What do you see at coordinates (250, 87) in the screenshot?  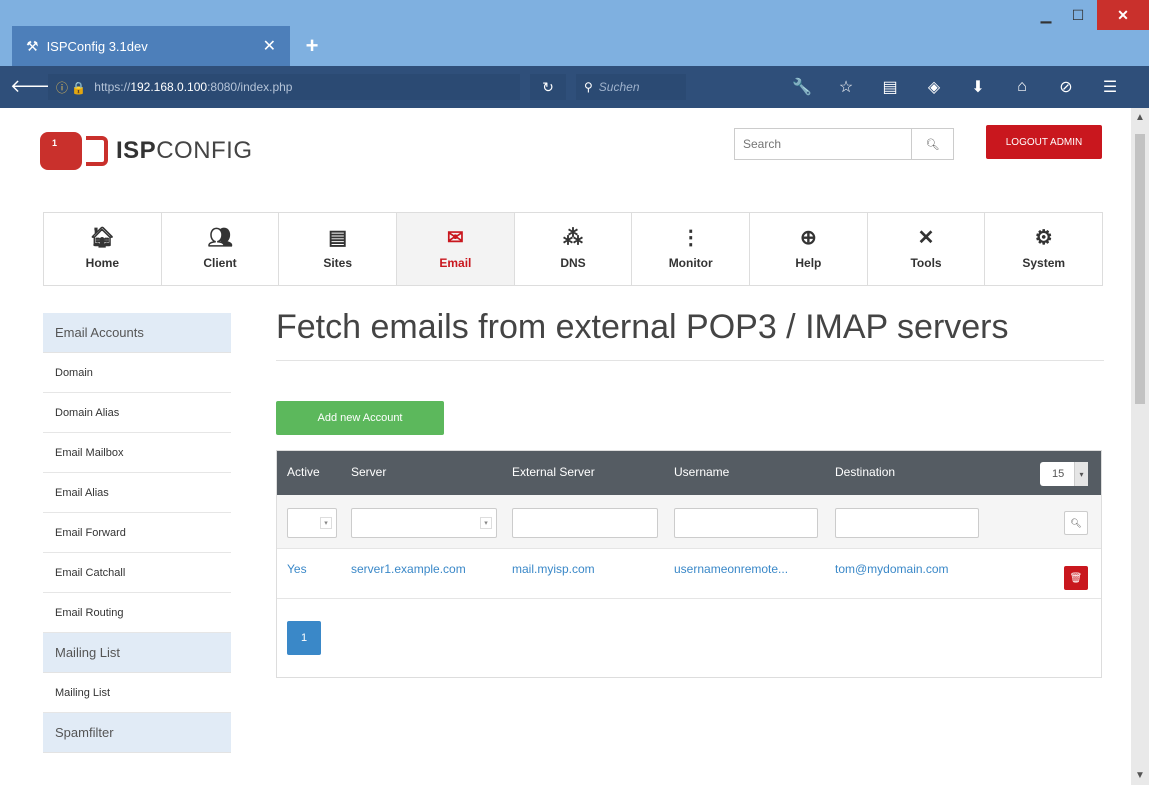 I see `url-rest: :8080/index.php` at bounding box center [250, 87].